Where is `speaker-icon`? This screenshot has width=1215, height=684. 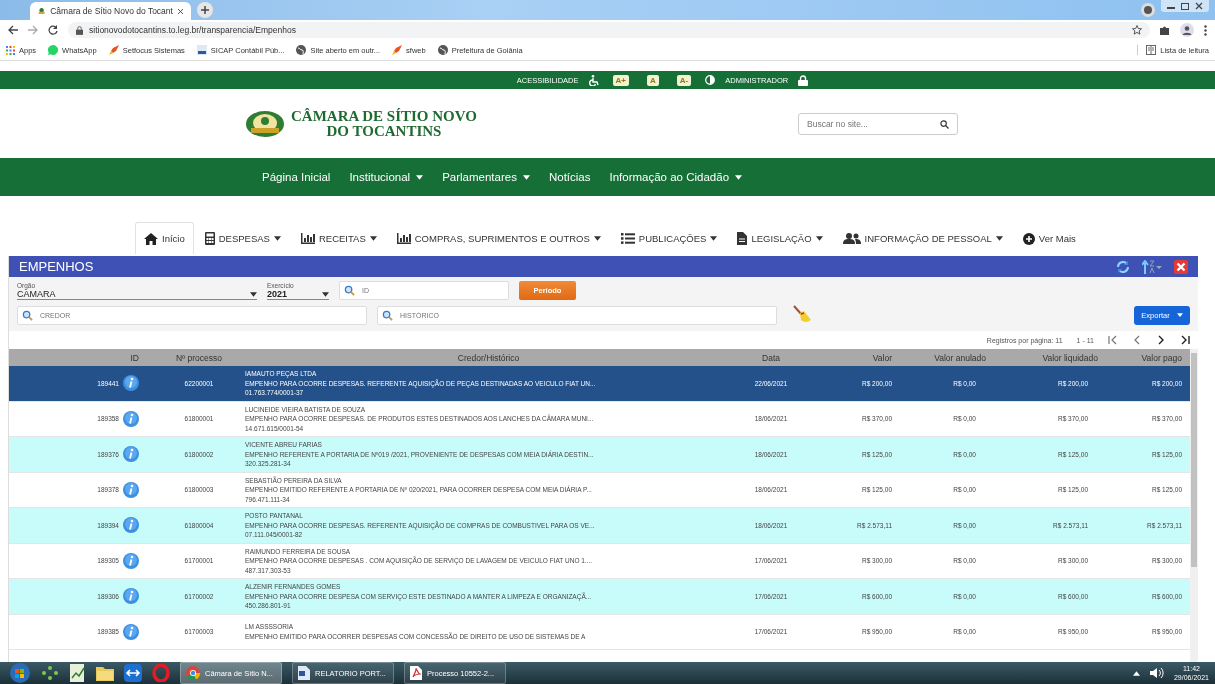 speaker-icon is located at coordinates (1156, 673).